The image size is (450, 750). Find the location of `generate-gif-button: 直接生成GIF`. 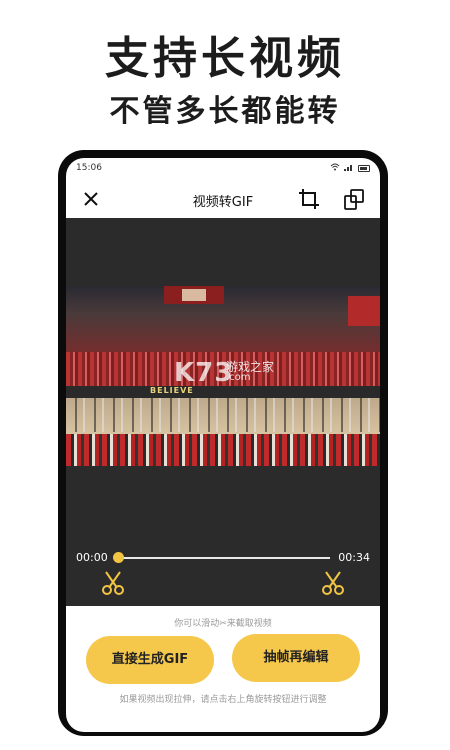

generate-gif-button: 直接生成GIF is located at coordinates (150, 660).